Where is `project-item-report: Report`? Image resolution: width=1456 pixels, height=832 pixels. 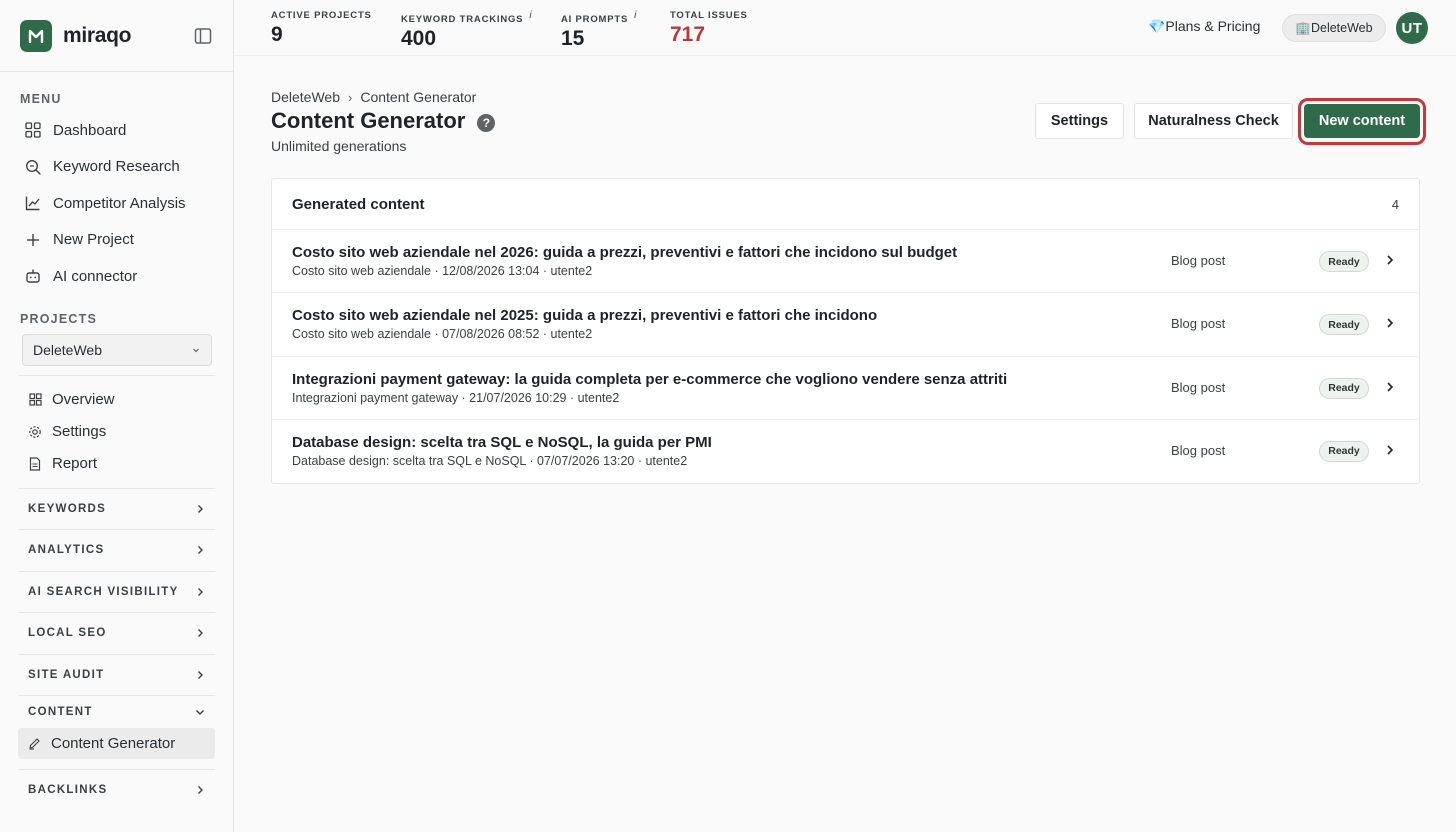
project-item-report: Report is located at coordinates (116, 464).